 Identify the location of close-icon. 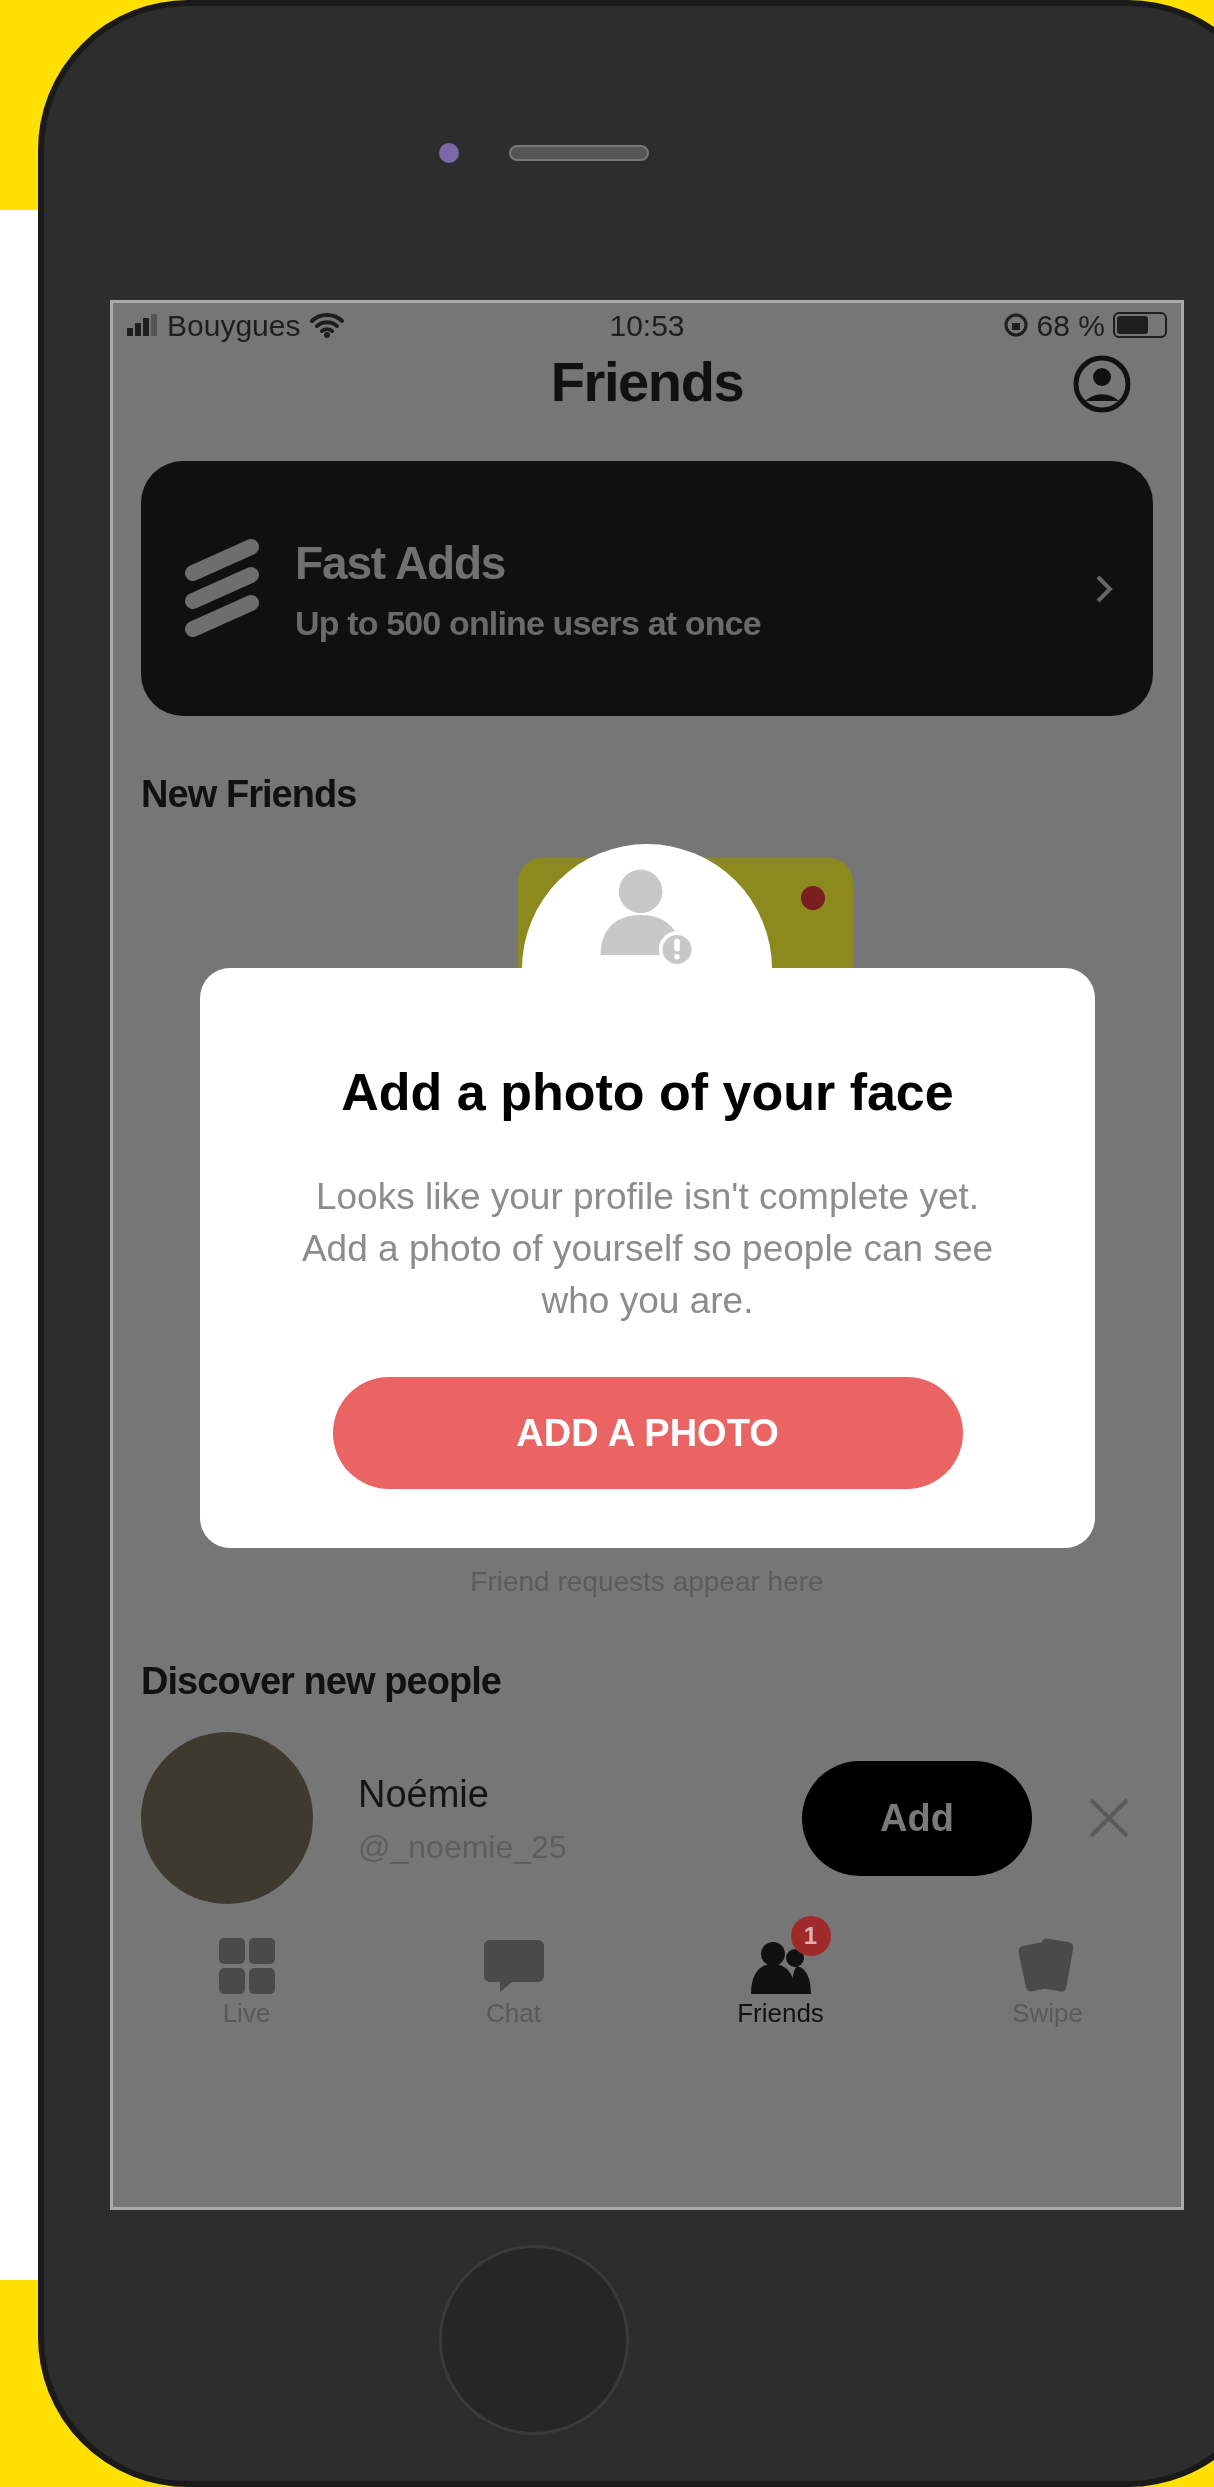
(1109, 1818).